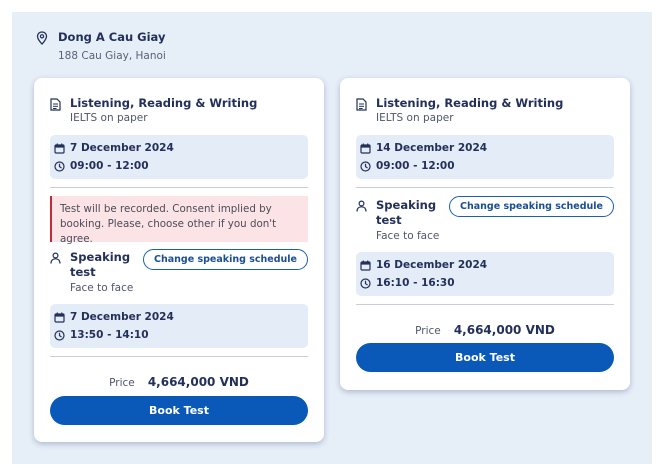 This screenshot has height=476, width=665. I want to click on venue-name: Dong A Cau Giay, so click(112, 37).